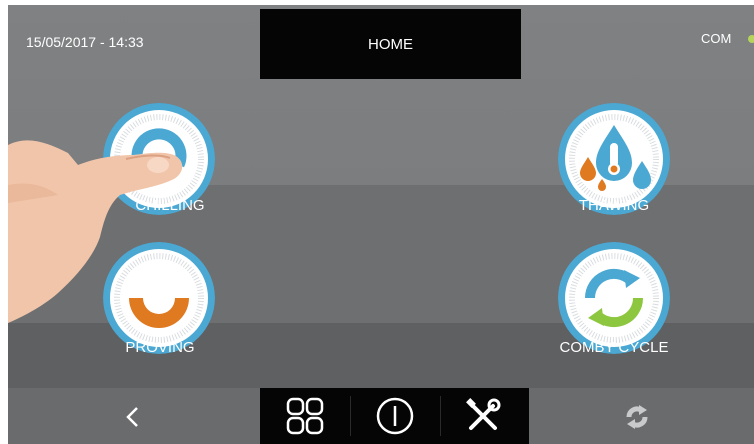  I want to click on menu-button, so click(305, 416).